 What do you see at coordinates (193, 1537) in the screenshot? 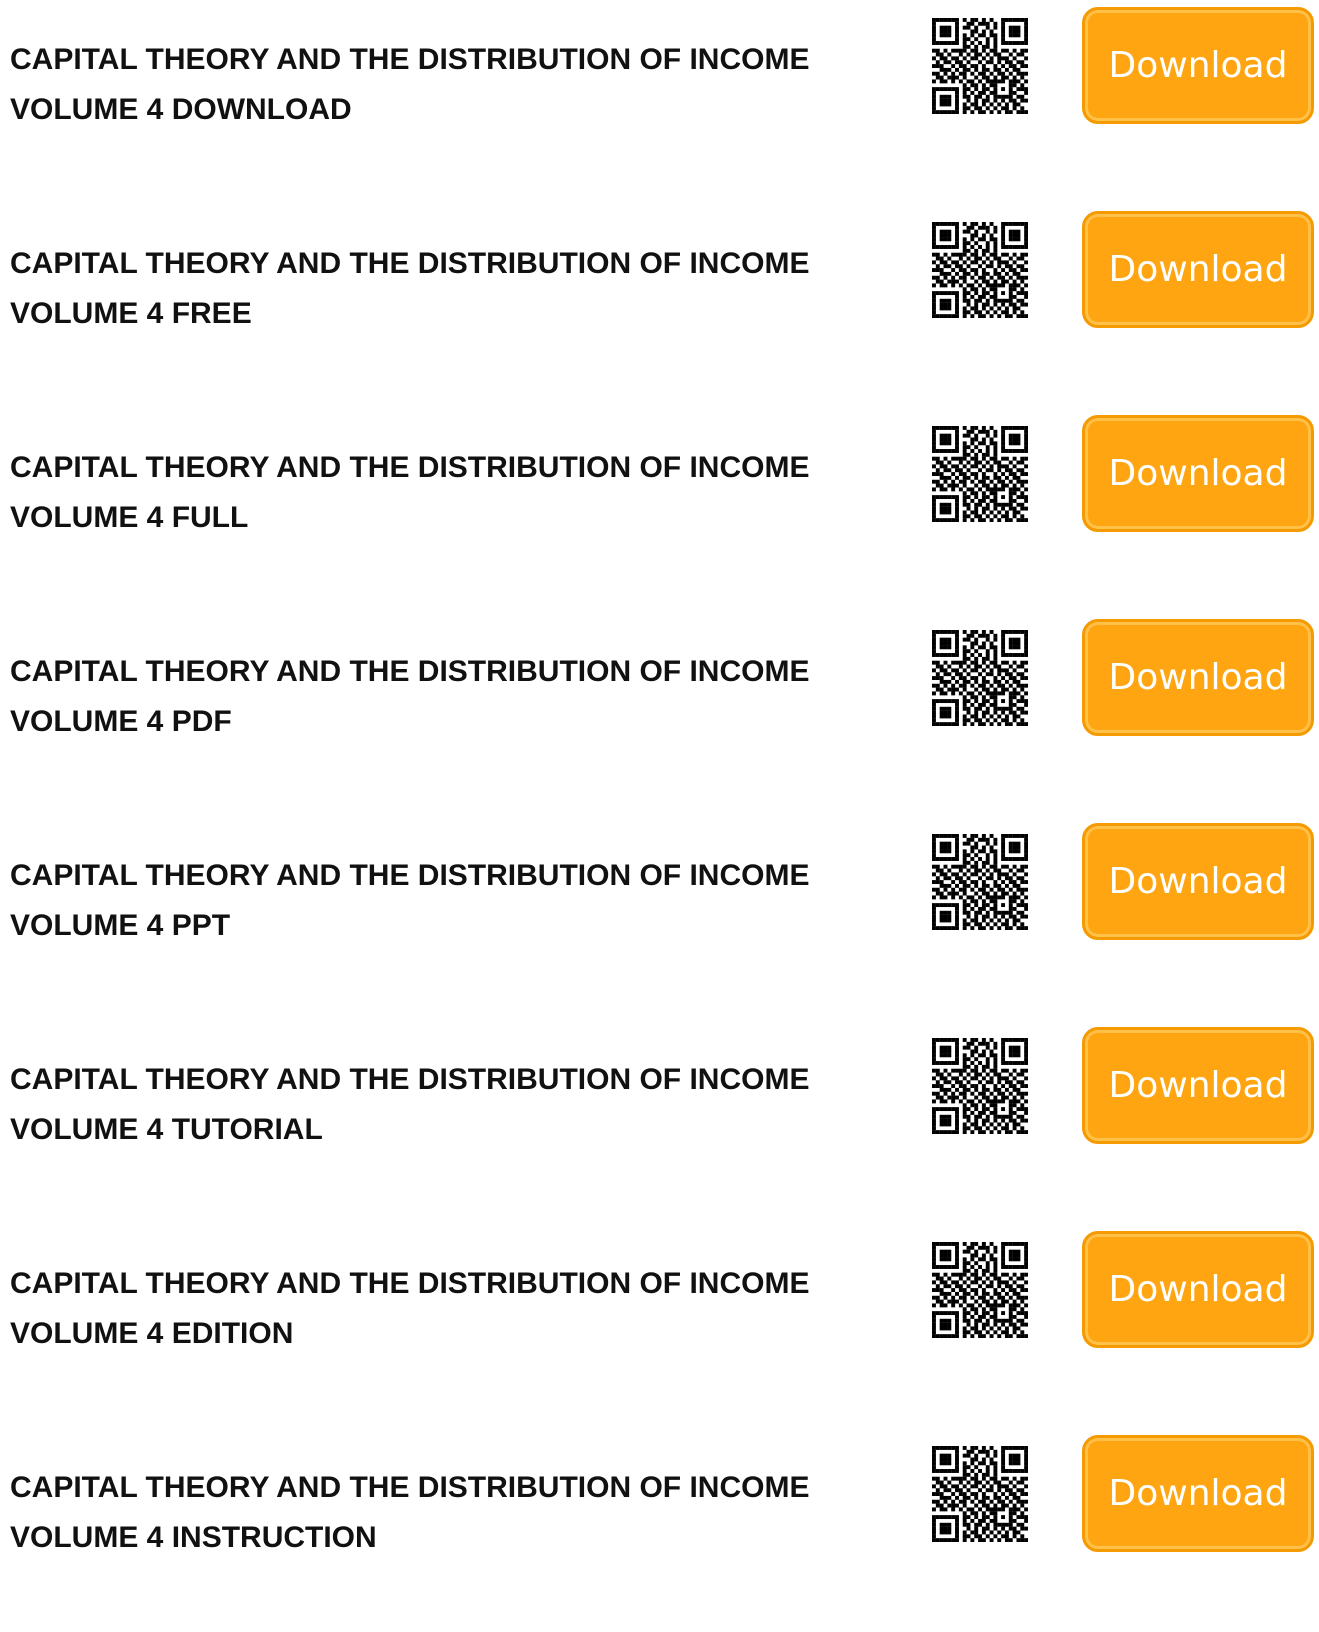
I see `item-title-line2: VOLUME 4 INSTRUCTION` at bounding box center [193, 1537].